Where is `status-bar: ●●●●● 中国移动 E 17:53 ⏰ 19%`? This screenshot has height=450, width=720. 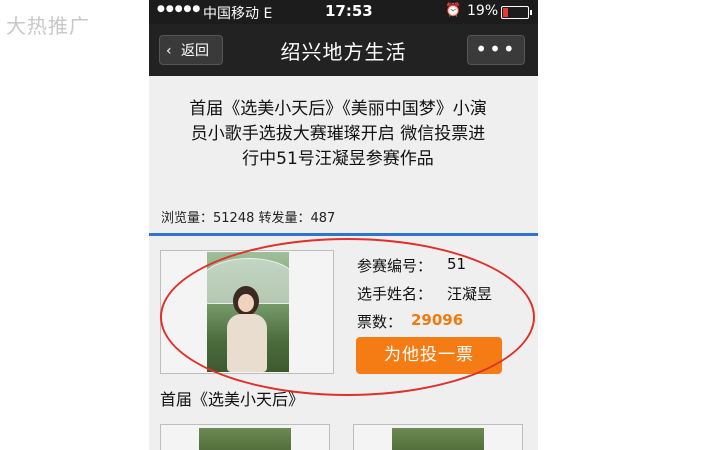 status-bar: ●●●●● 中国移动 E 17:53 ⏰ 19% is located at coordinates (343, 12).